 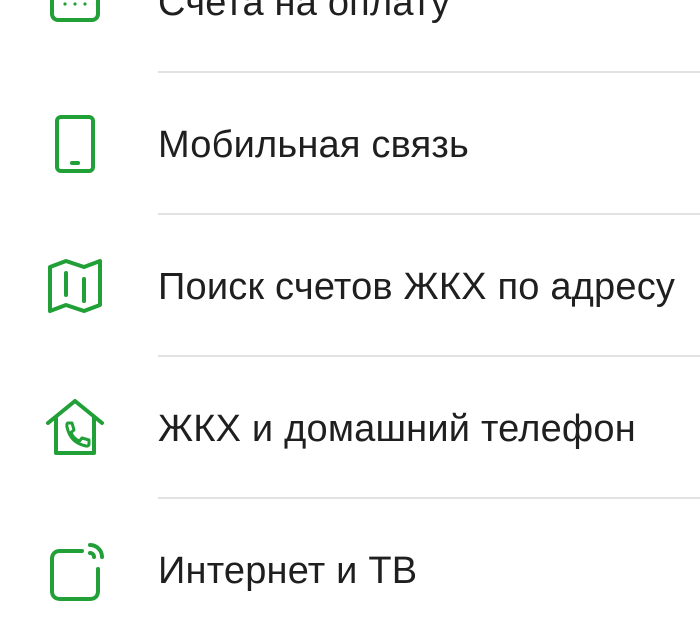 I want to click on menu-item-label: Интернет и ТВ, so click(x=288, y=571).